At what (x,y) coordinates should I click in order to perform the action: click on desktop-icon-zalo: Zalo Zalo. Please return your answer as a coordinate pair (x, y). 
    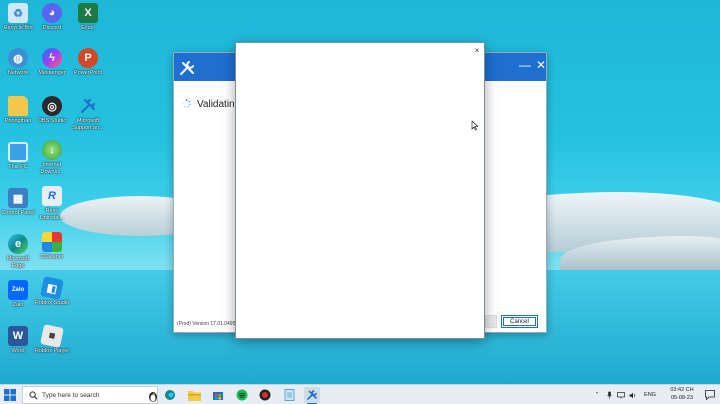
    Looking at the image, I should click on (18, 294).